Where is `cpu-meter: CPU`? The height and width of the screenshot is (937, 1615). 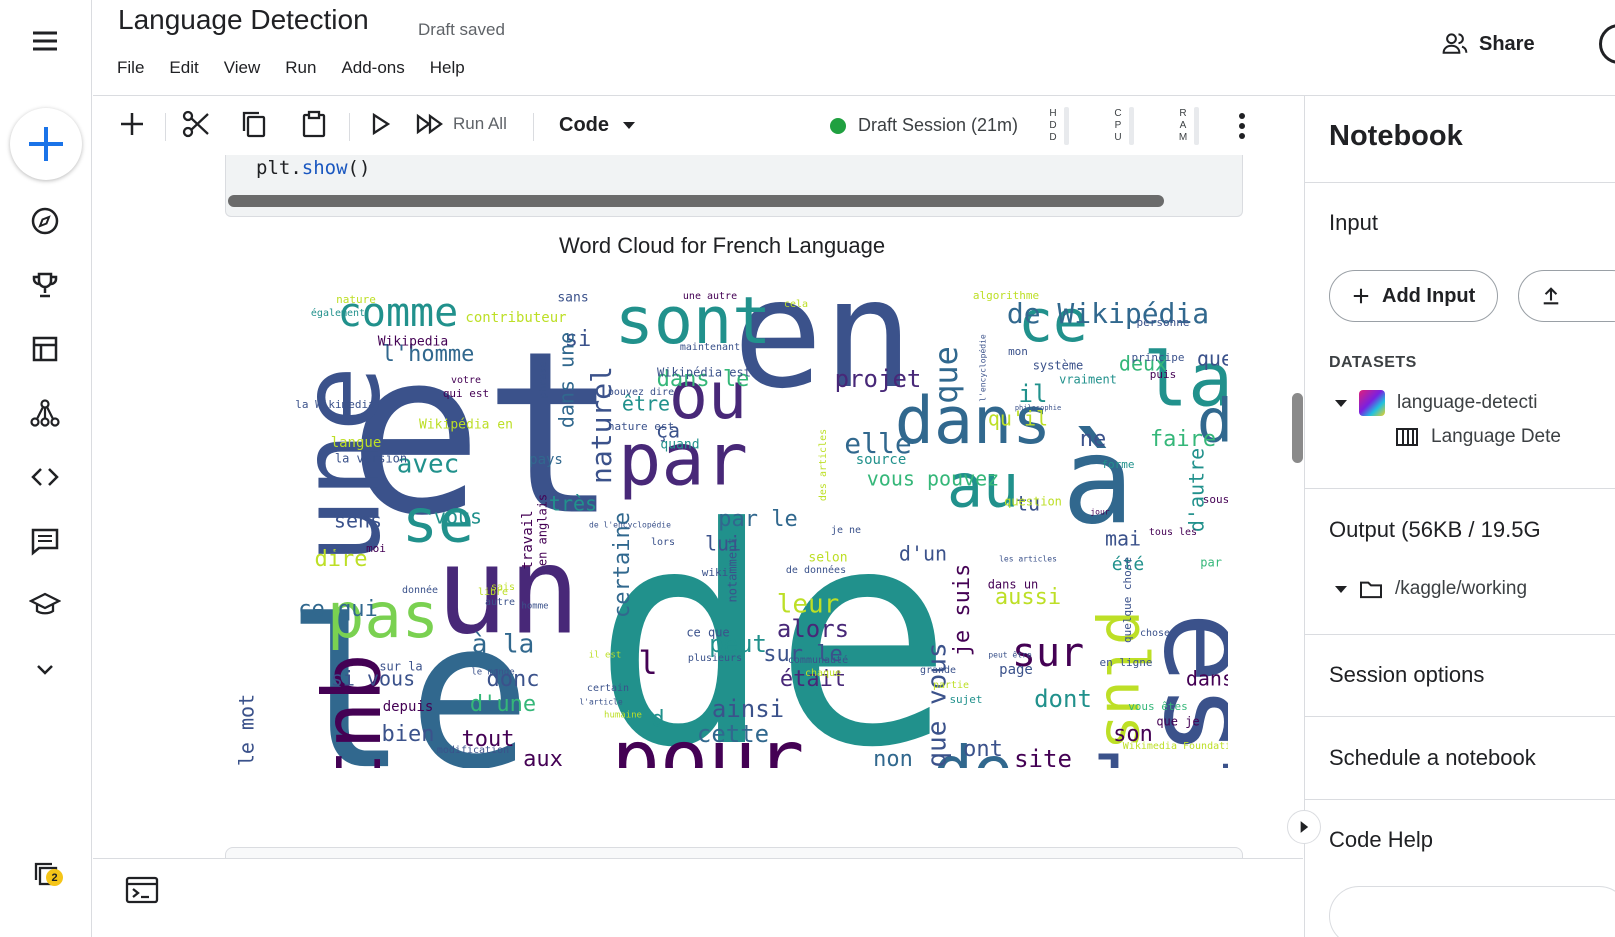
cpu-meter: CPU is located at coordinates (1123, 126).